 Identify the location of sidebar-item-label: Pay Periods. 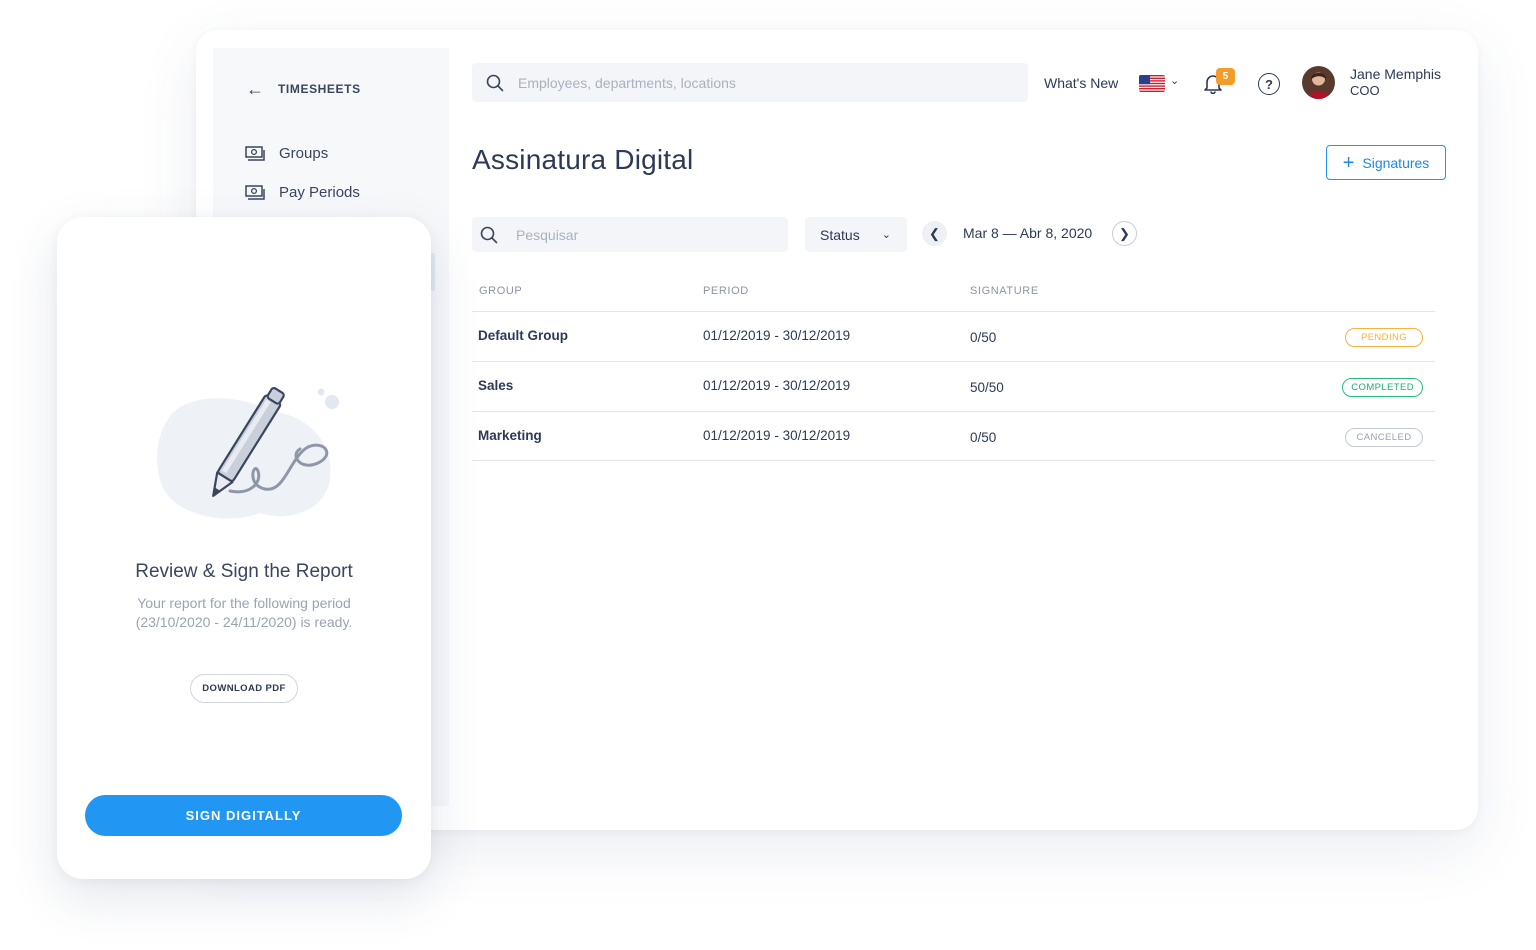
(319, 192).